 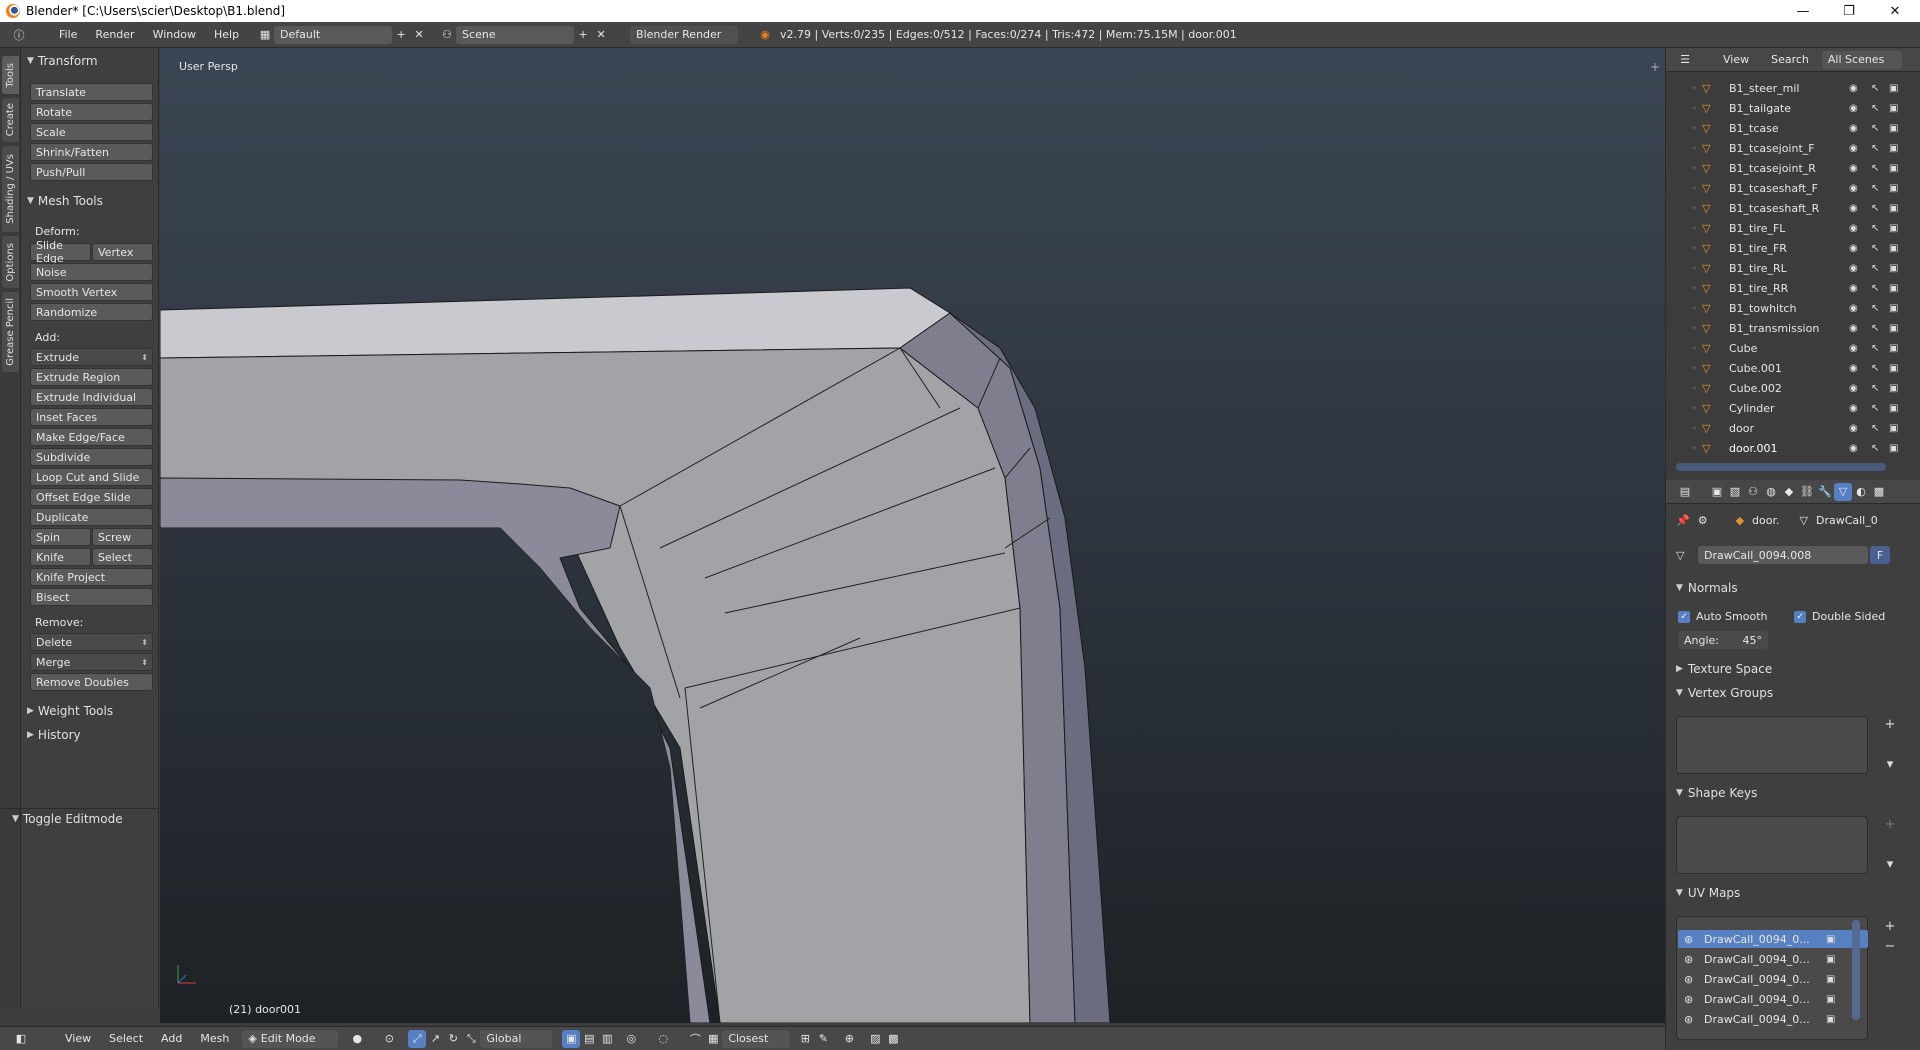 I want to click on info-editor-icon: ⓘ, so click(x=19, y=35).